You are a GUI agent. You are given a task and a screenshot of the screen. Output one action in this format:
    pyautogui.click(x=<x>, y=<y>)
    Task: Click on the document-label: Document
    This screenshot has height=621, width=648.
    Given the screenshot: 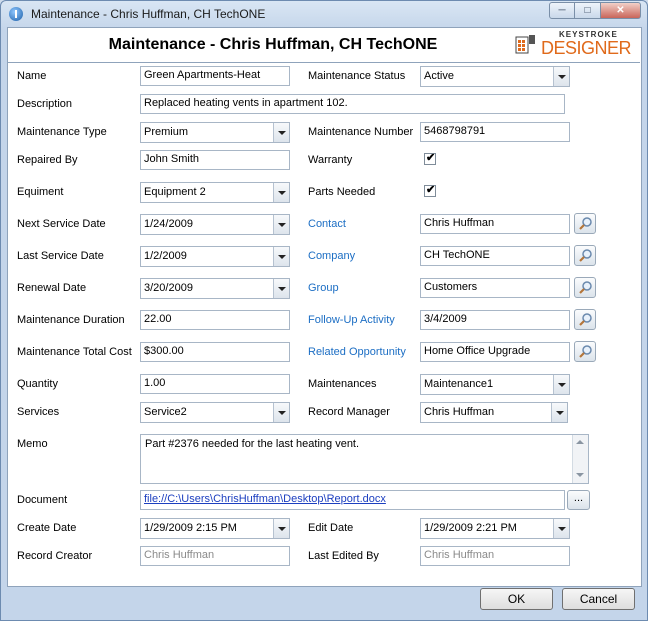 What is the action you would take?
    pyautogui.click(x=42, y=500)
    